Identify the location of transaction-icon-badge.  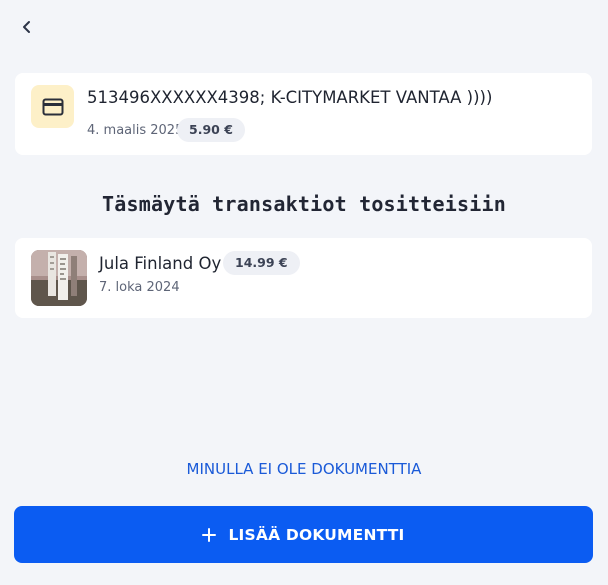
(52, 106).